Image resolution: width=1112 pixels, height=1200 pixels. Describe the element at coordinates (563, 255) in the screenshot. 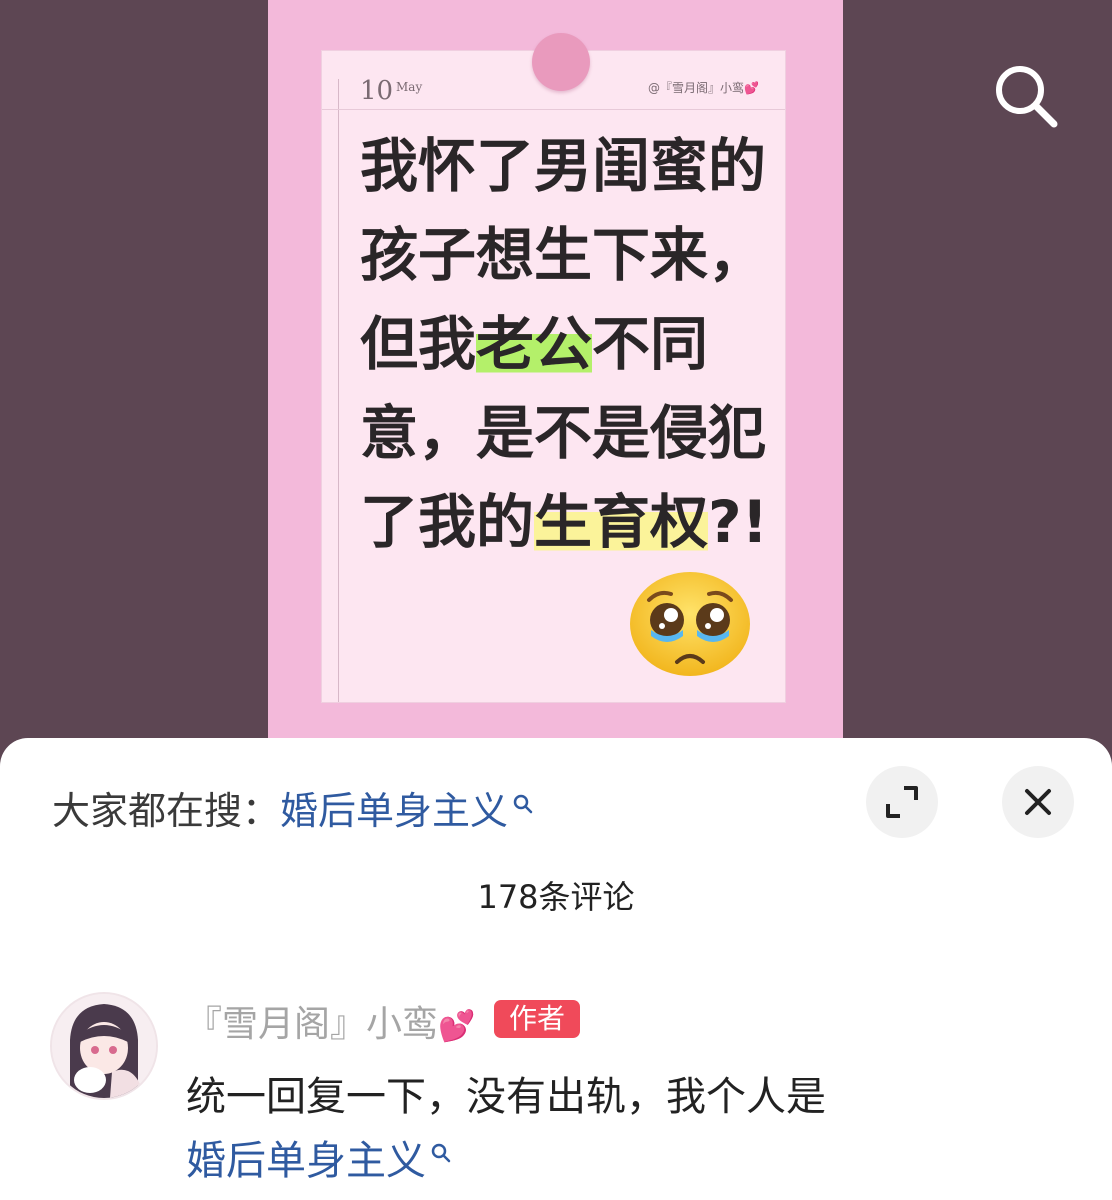

I see `headline-line-2: 孩子想生下来，` at that location.